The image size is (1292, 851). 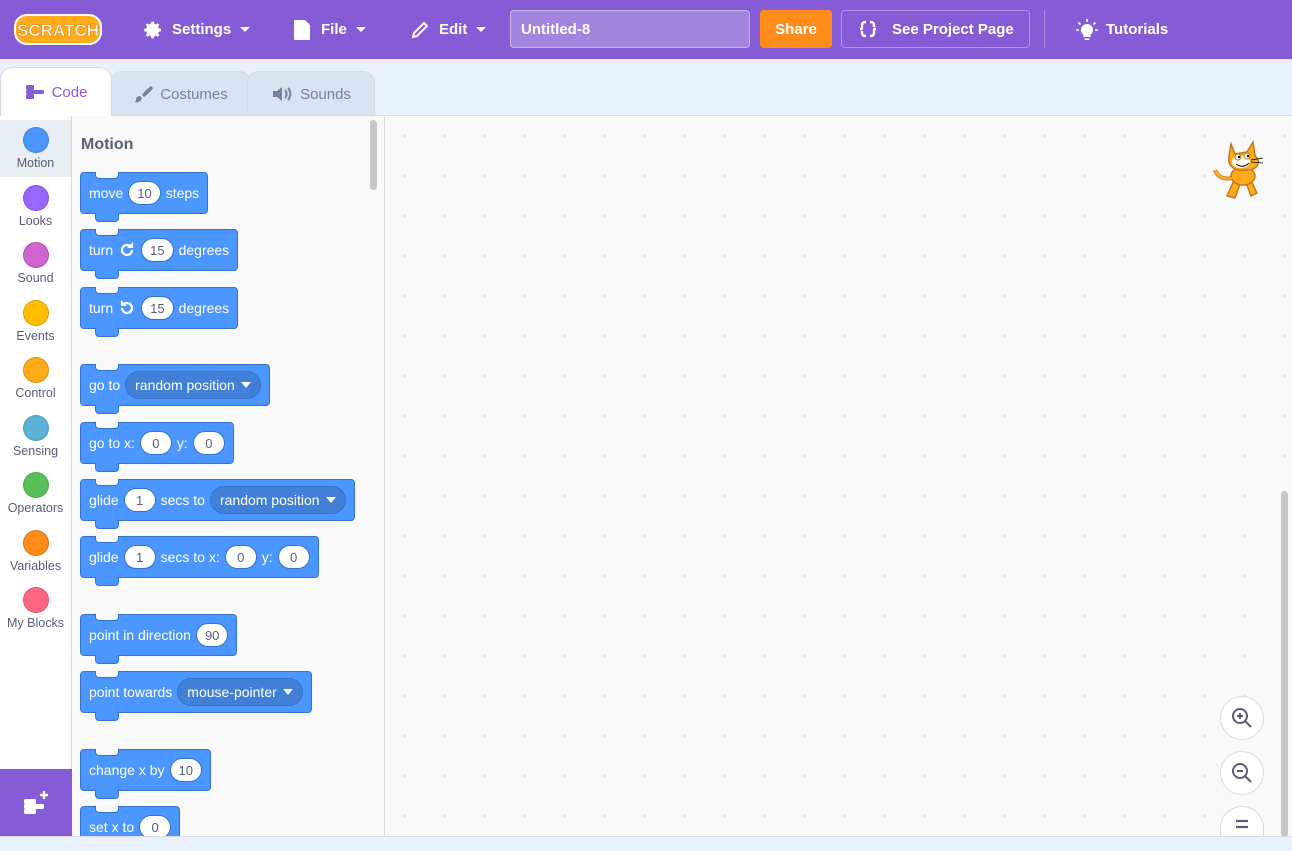 What do you see at coordinates (144, 193) in the screenshot?
I see `steps-input: 10` at bounding box center [144, 193].